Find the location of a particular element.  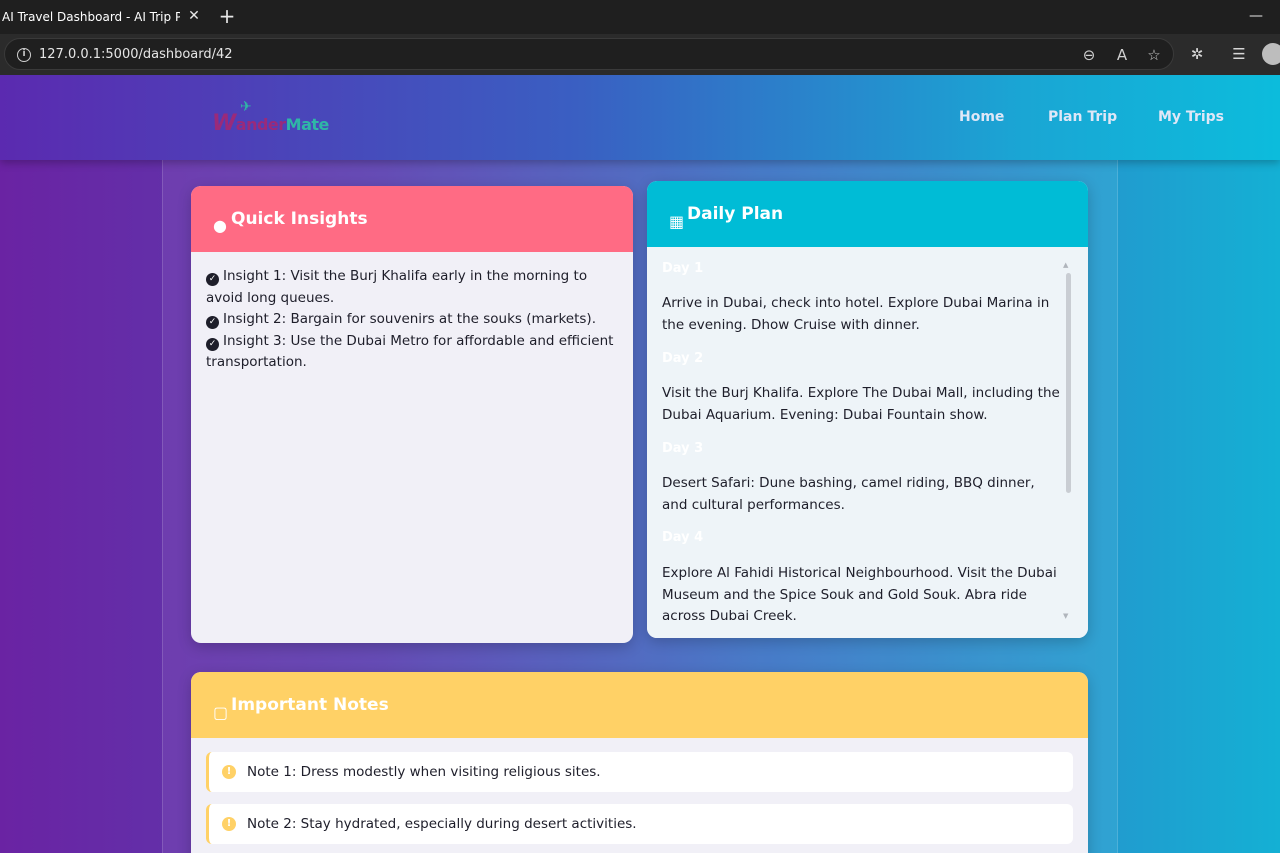

day-title: Day 2 is located at coordinates (683, 358).